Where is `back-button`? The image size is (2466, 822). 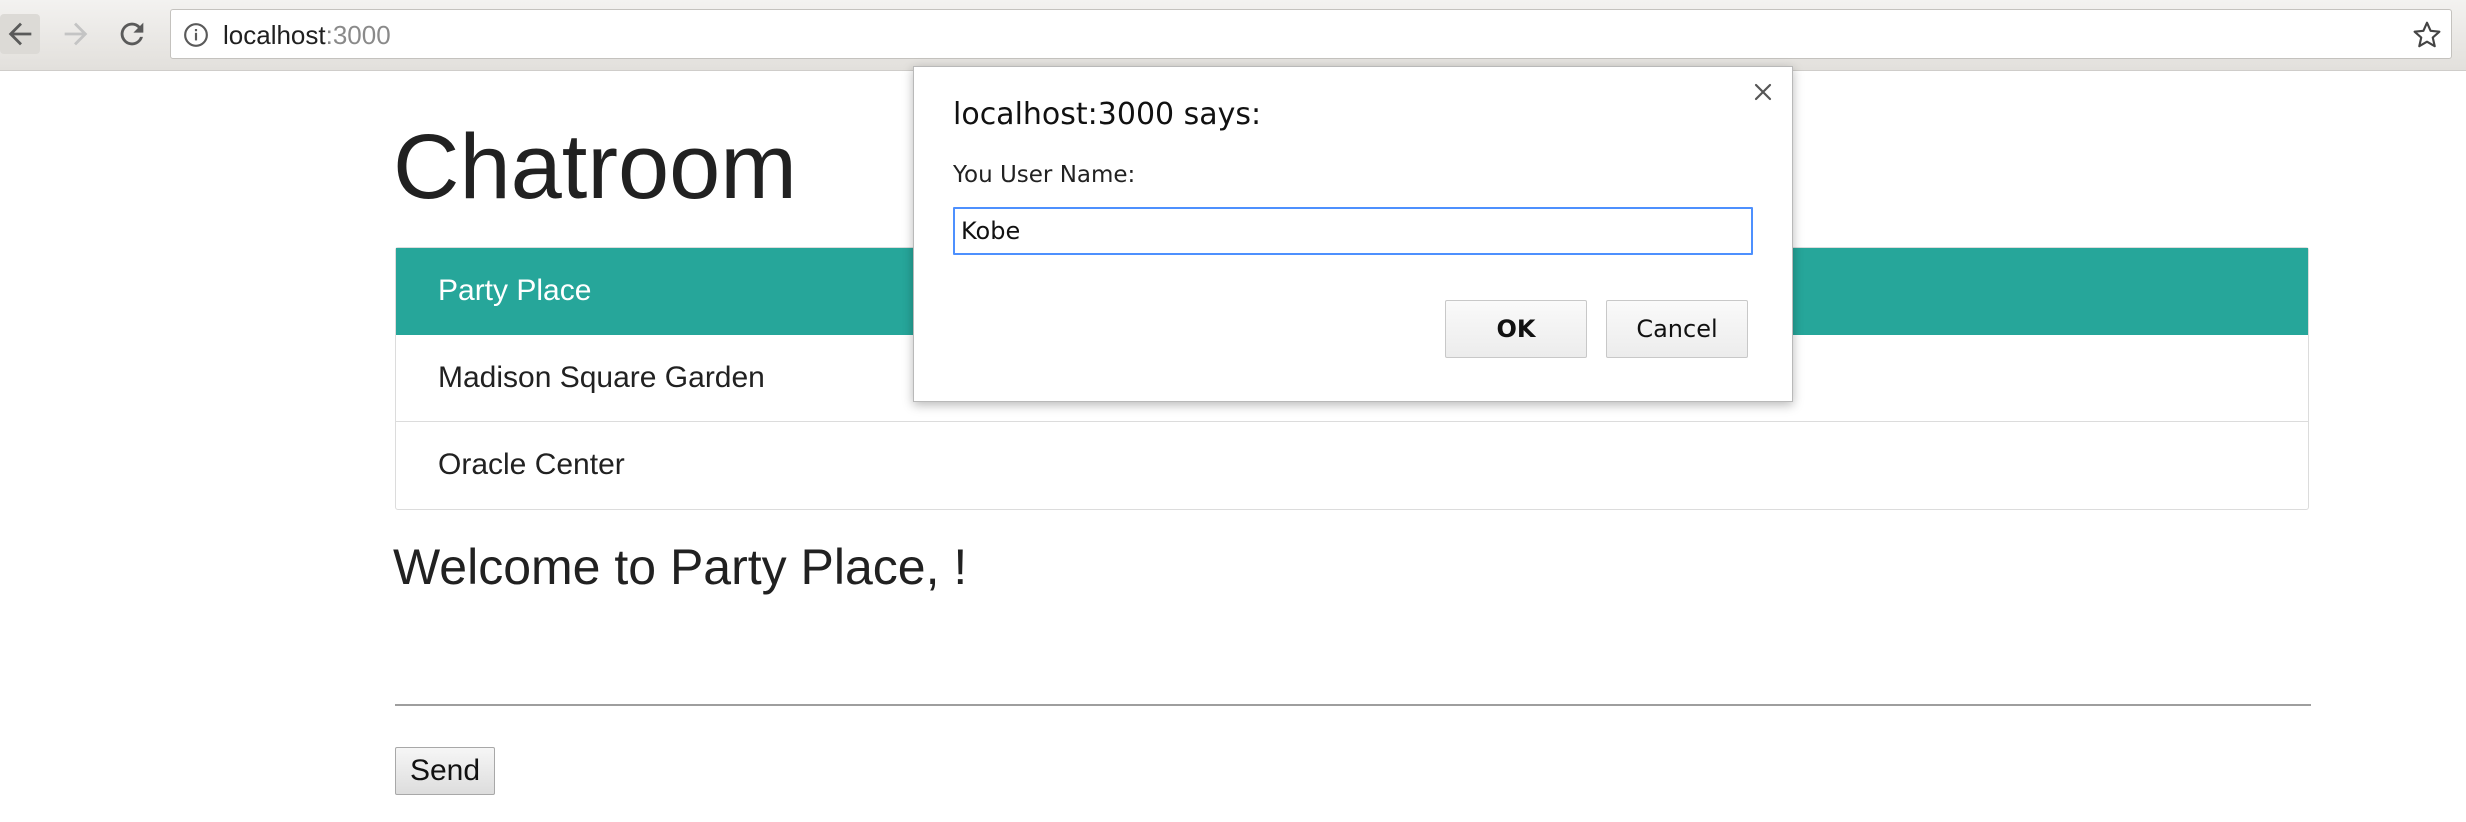 back-button is located at coordinates (20, 34).